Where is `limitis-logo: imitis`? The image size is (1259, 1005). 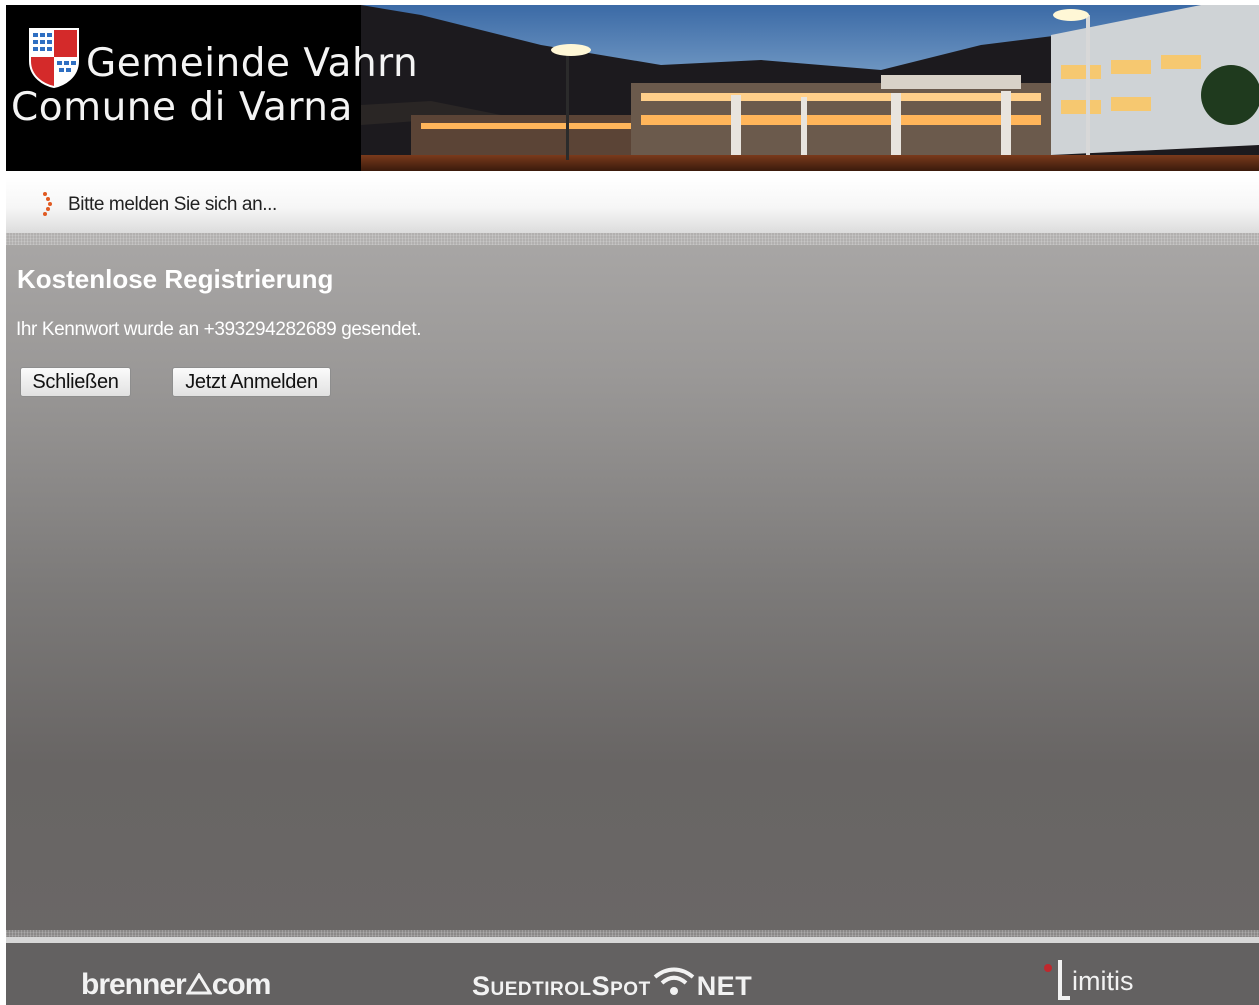 limitis-logo: imitis is located at coordinates (1088, 981).